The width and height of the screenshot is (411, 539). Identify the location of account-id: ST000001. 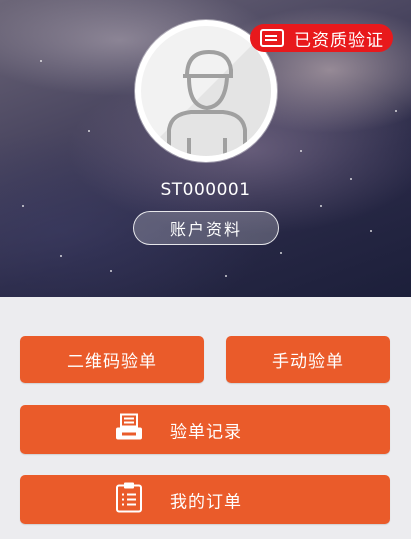
(205, 190).